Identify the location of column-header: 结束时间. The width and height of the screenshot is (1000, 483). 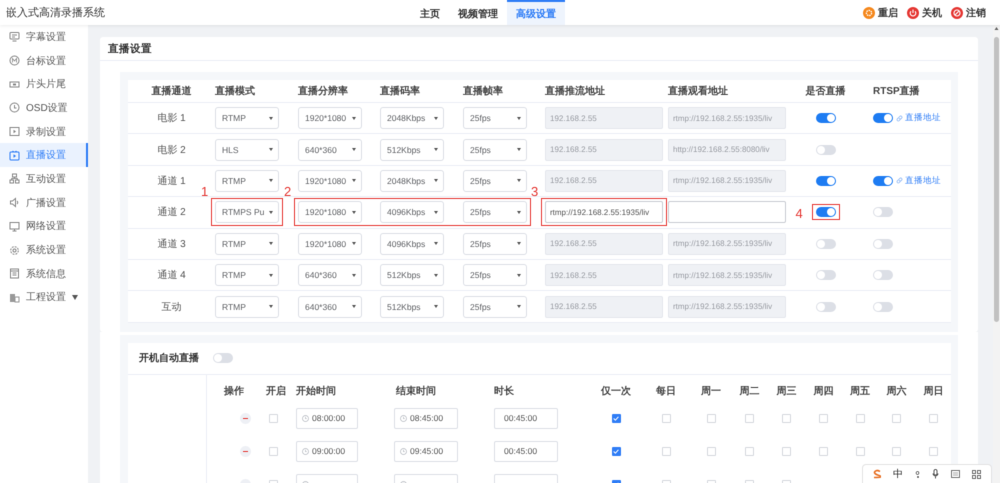
(416, 391).